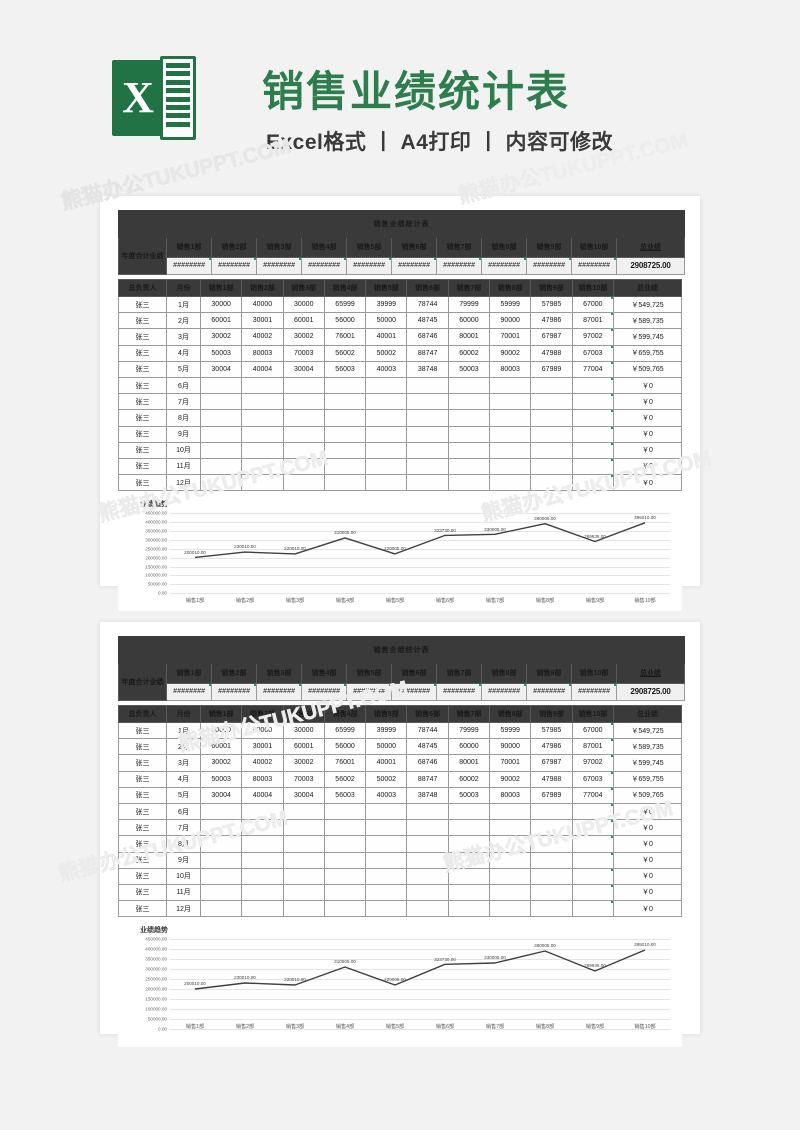 The image size is (800, 1130). Describe the element at coordinates (386, 795) in the screenshot. I see `table-cell: 40003` at that location.